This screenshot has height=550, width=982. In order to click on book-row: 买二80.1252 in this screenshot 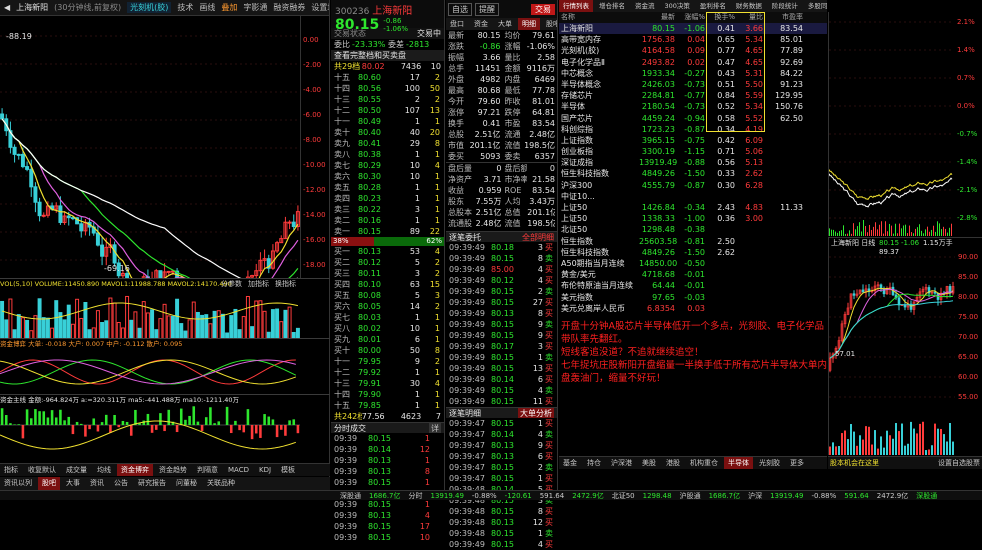, I will do `click(387, 262)`.